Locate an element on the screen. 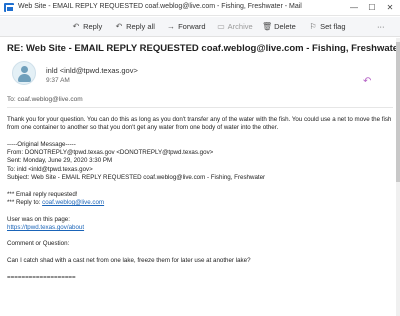  flag-icon: ⚐ is located at coordinates (313, 26).